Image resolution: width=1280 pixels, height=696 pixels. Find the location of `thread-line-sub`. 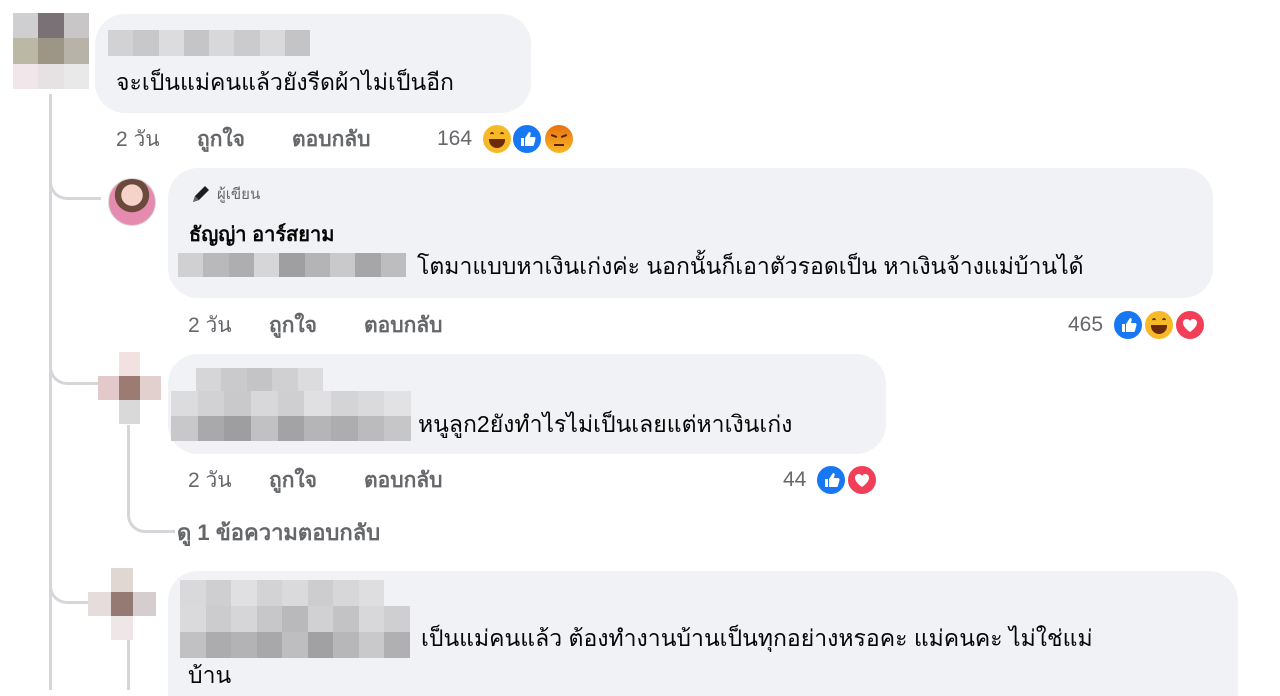

thread-line-sub is located at coordinates (128, 467).